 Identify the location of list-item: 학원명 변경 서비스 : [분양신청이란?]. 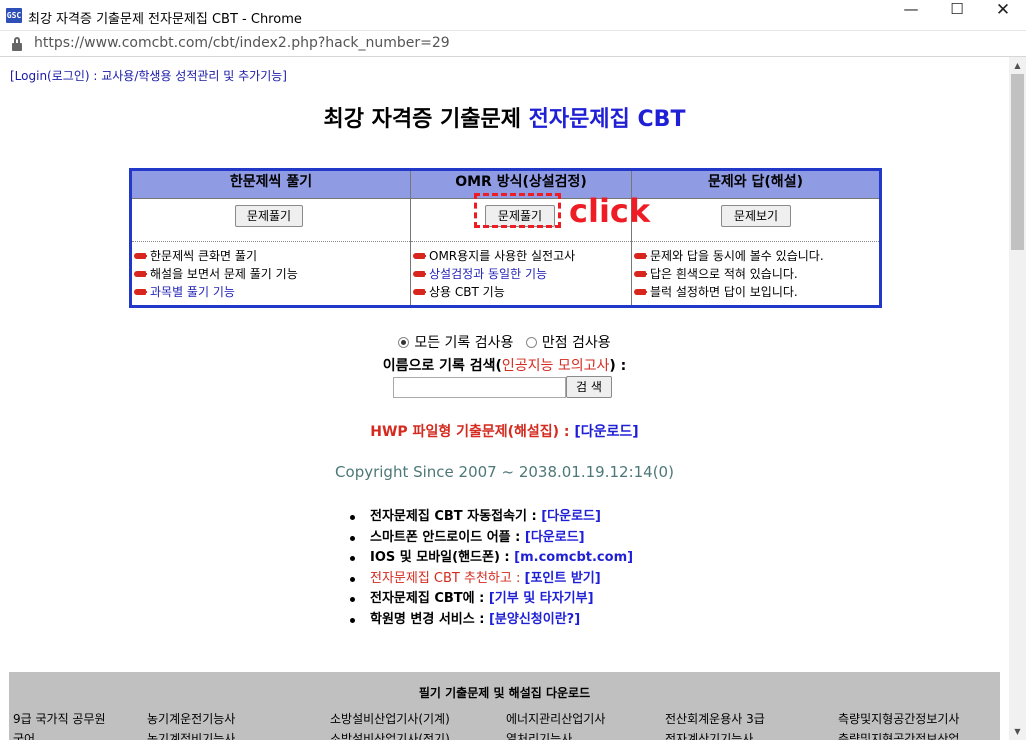
(491, 620).